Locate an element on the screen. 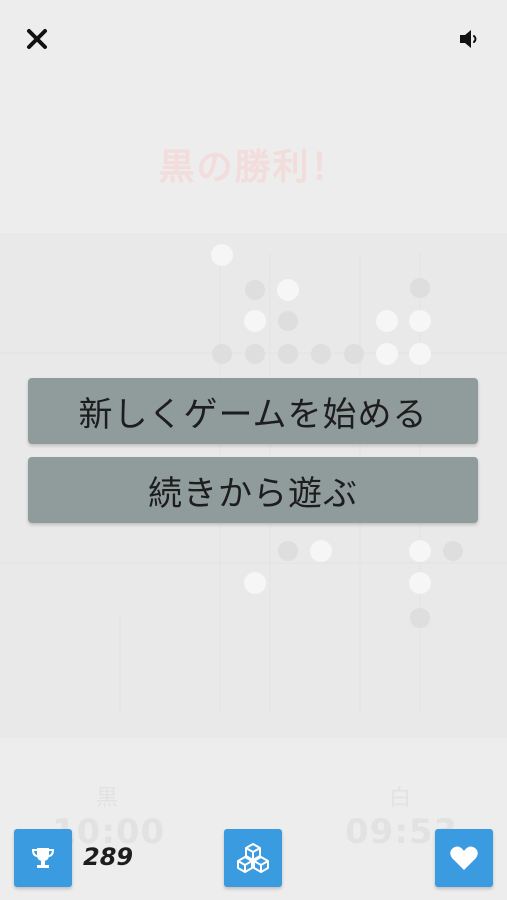  player-white-name: 白 is located at coordinates (399, 798).